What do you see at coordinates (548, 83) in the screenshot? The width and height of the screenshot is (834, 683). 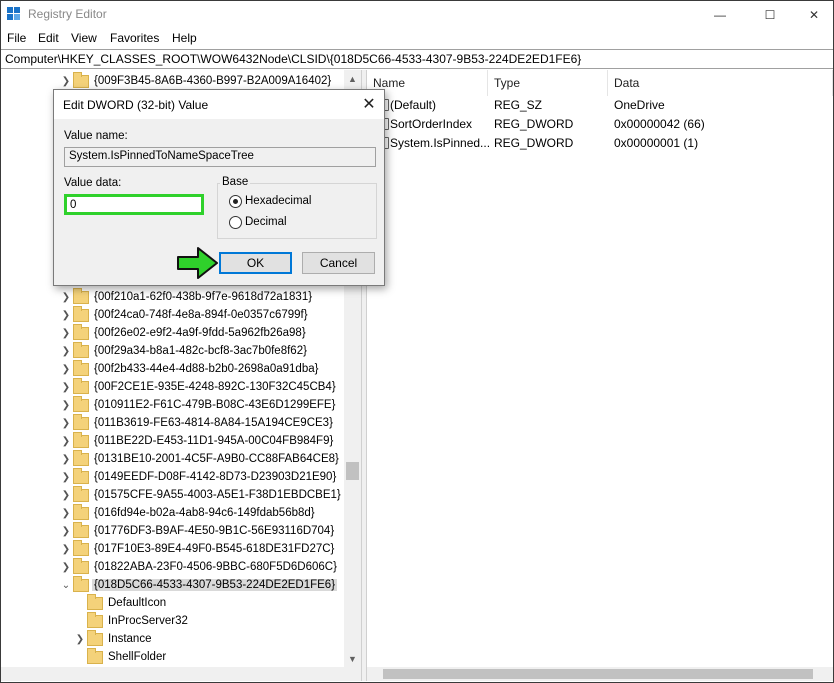 I see `column-header-type: Type` at bounding box center [548, 83].